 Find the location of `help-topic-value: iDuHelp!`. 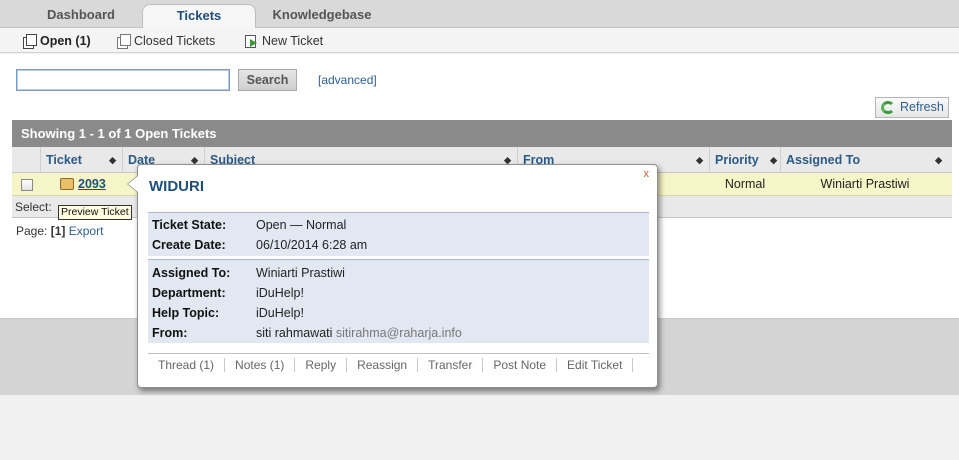

help-topic-value: iDuHelp! is located at coordinates (280, 313).